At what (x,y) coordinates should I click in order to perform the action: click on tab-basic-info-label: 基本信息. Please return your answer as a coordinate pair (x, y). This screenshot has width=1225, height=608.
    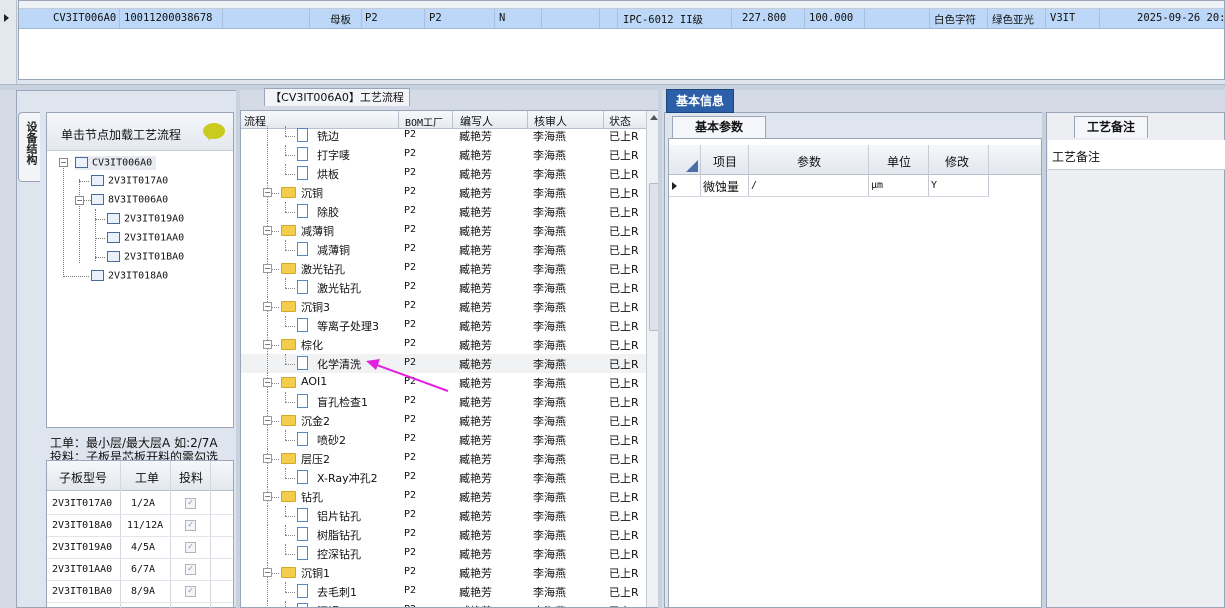
    Looking at the image, I should click on (699, 101).